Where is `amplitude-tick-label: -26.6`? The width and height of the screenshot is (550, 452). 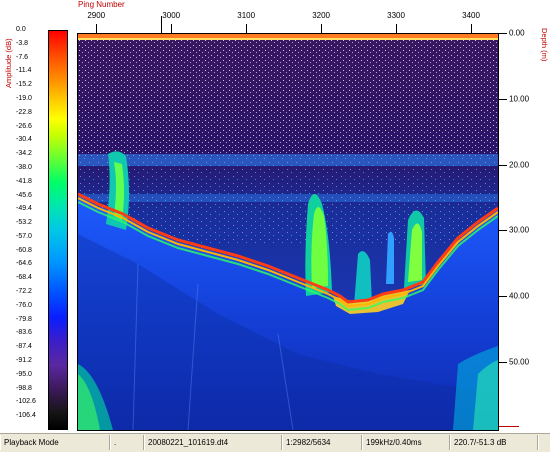 amplitude-tick-label: -26.6 is located at coordinates (24, 126).